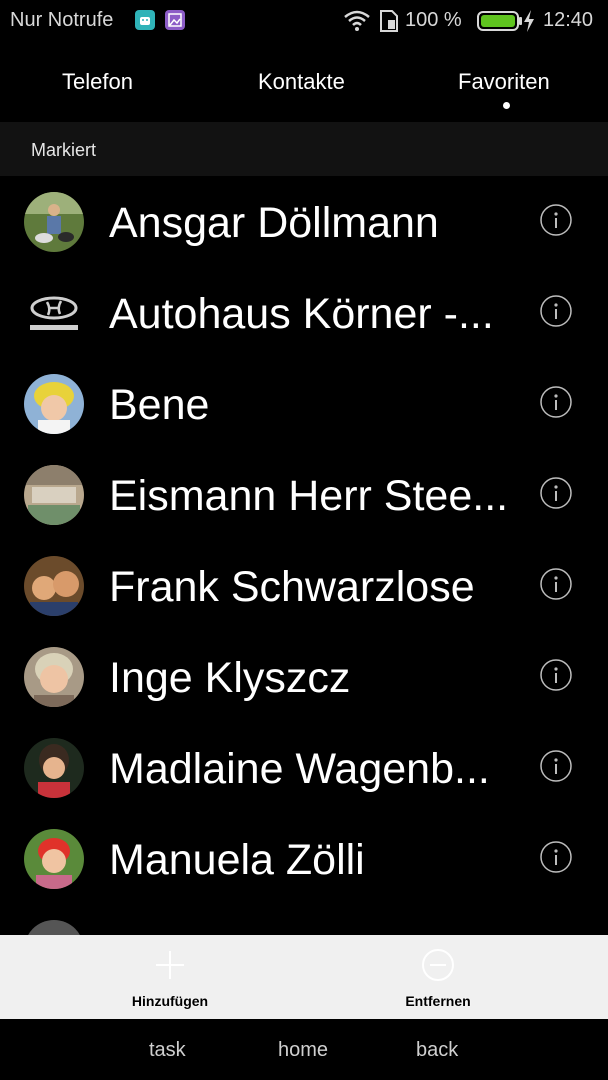 The height and width of the screenshot is (1080, 608). I want to click on contact-row: Ansgar Döllmann, so click(304, 221).